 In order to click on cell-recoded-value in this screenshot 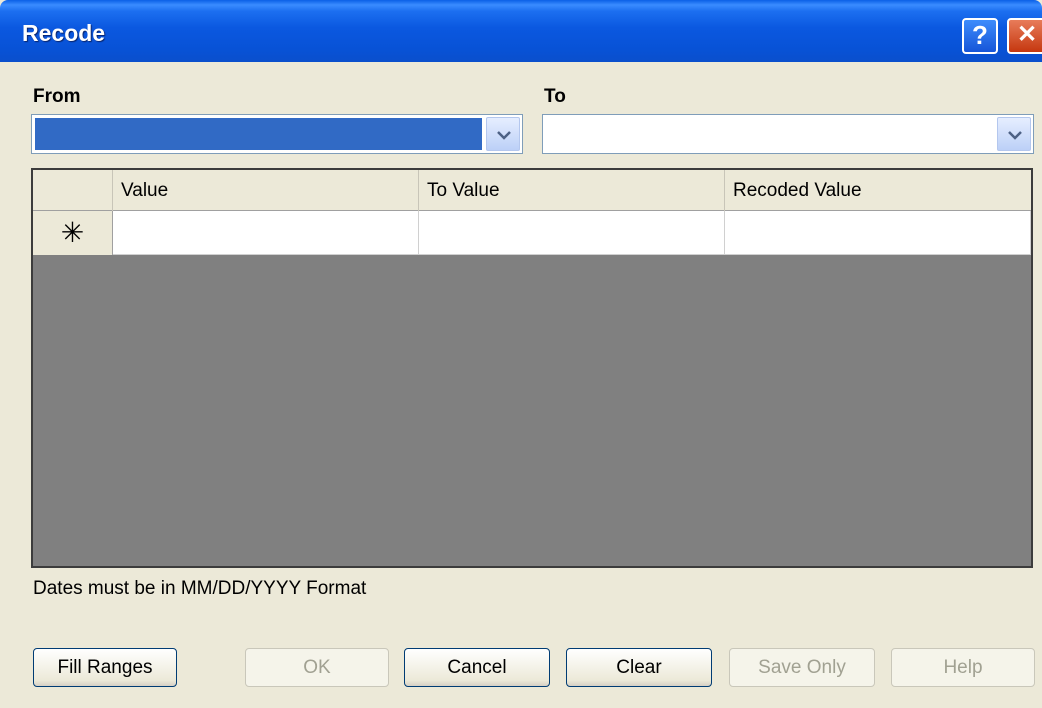, I will do `click(878, 233)`.